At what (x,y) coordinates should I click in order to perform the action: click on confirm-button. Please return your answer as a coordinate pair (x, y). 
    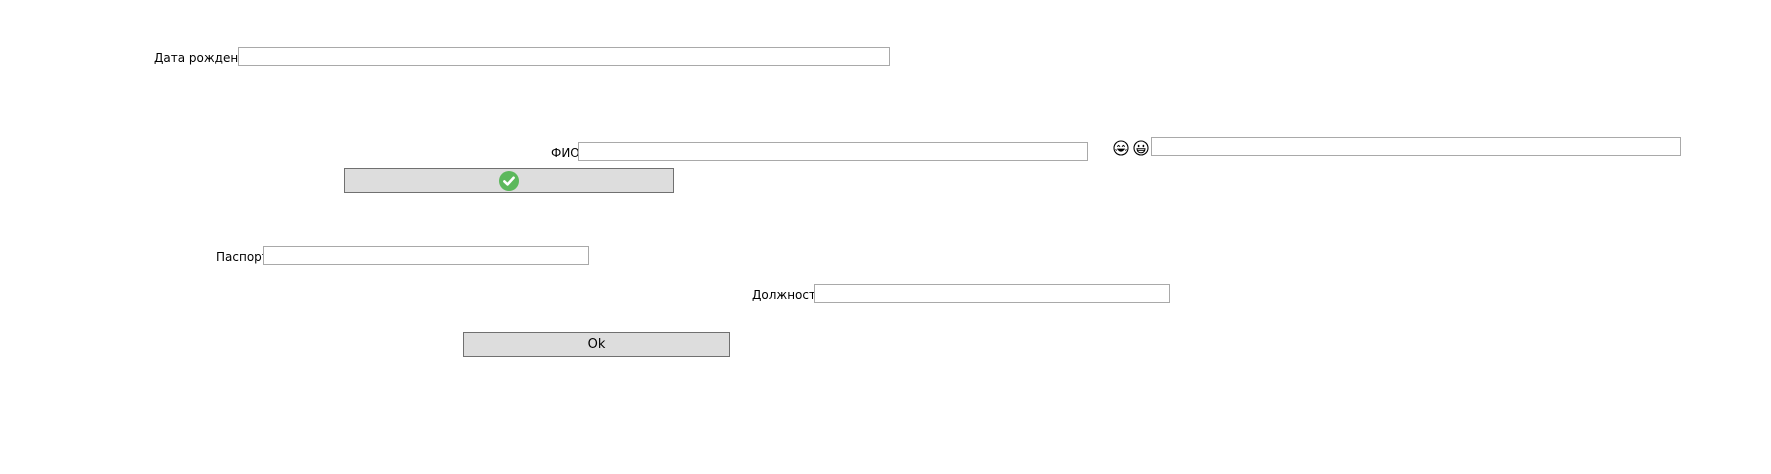
    Looking at the image, I should click on (509, 180).